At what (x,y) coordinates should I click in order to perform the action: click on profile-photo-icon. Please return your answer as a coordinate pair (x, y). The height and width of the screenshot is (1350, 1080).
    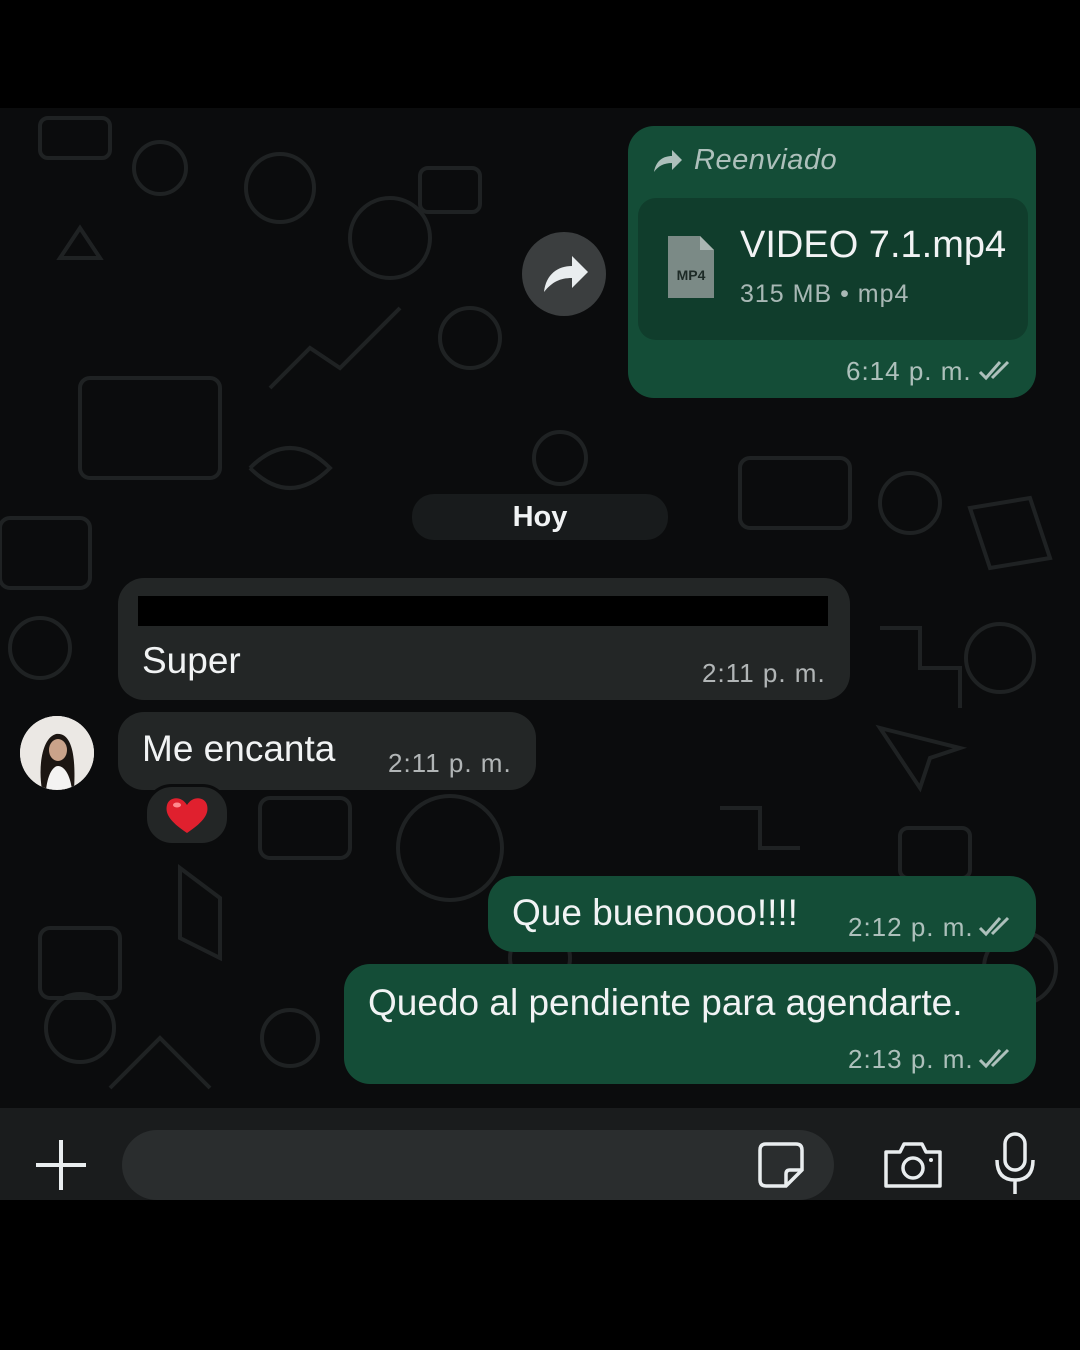
    Looking at the image, I should click on (57, 753).